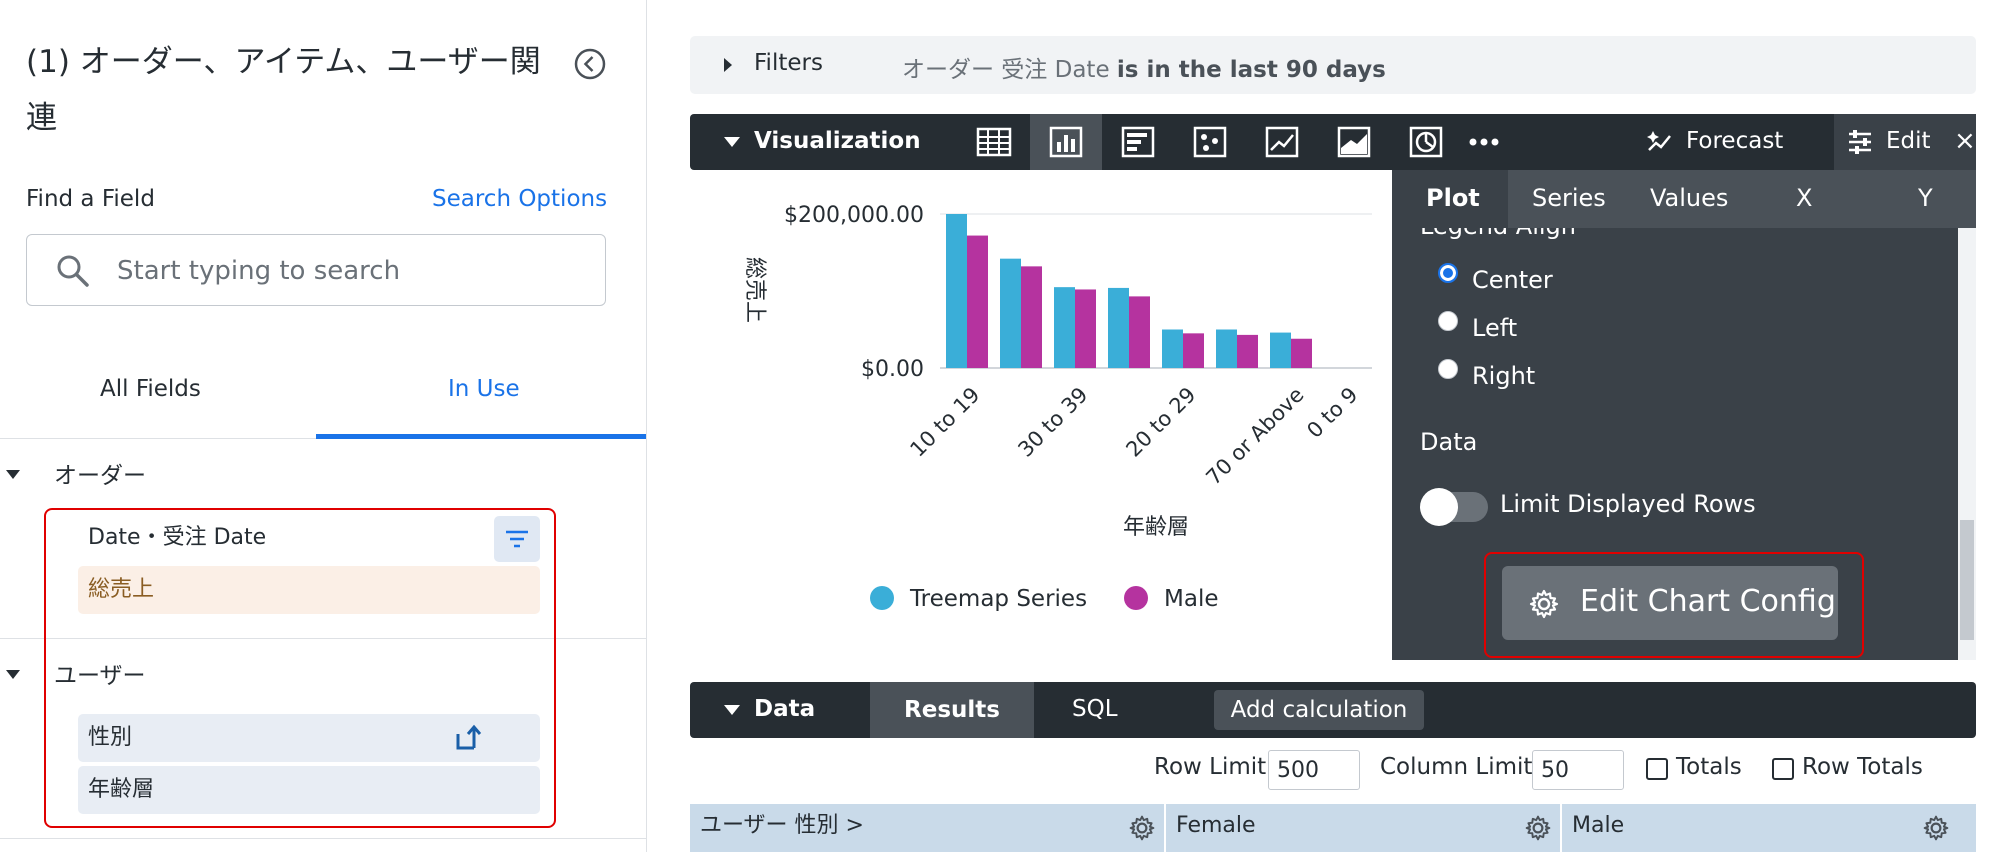  Describe the element at coordinates (994, 142) in the screenshot. I see `table-icon` at that location.